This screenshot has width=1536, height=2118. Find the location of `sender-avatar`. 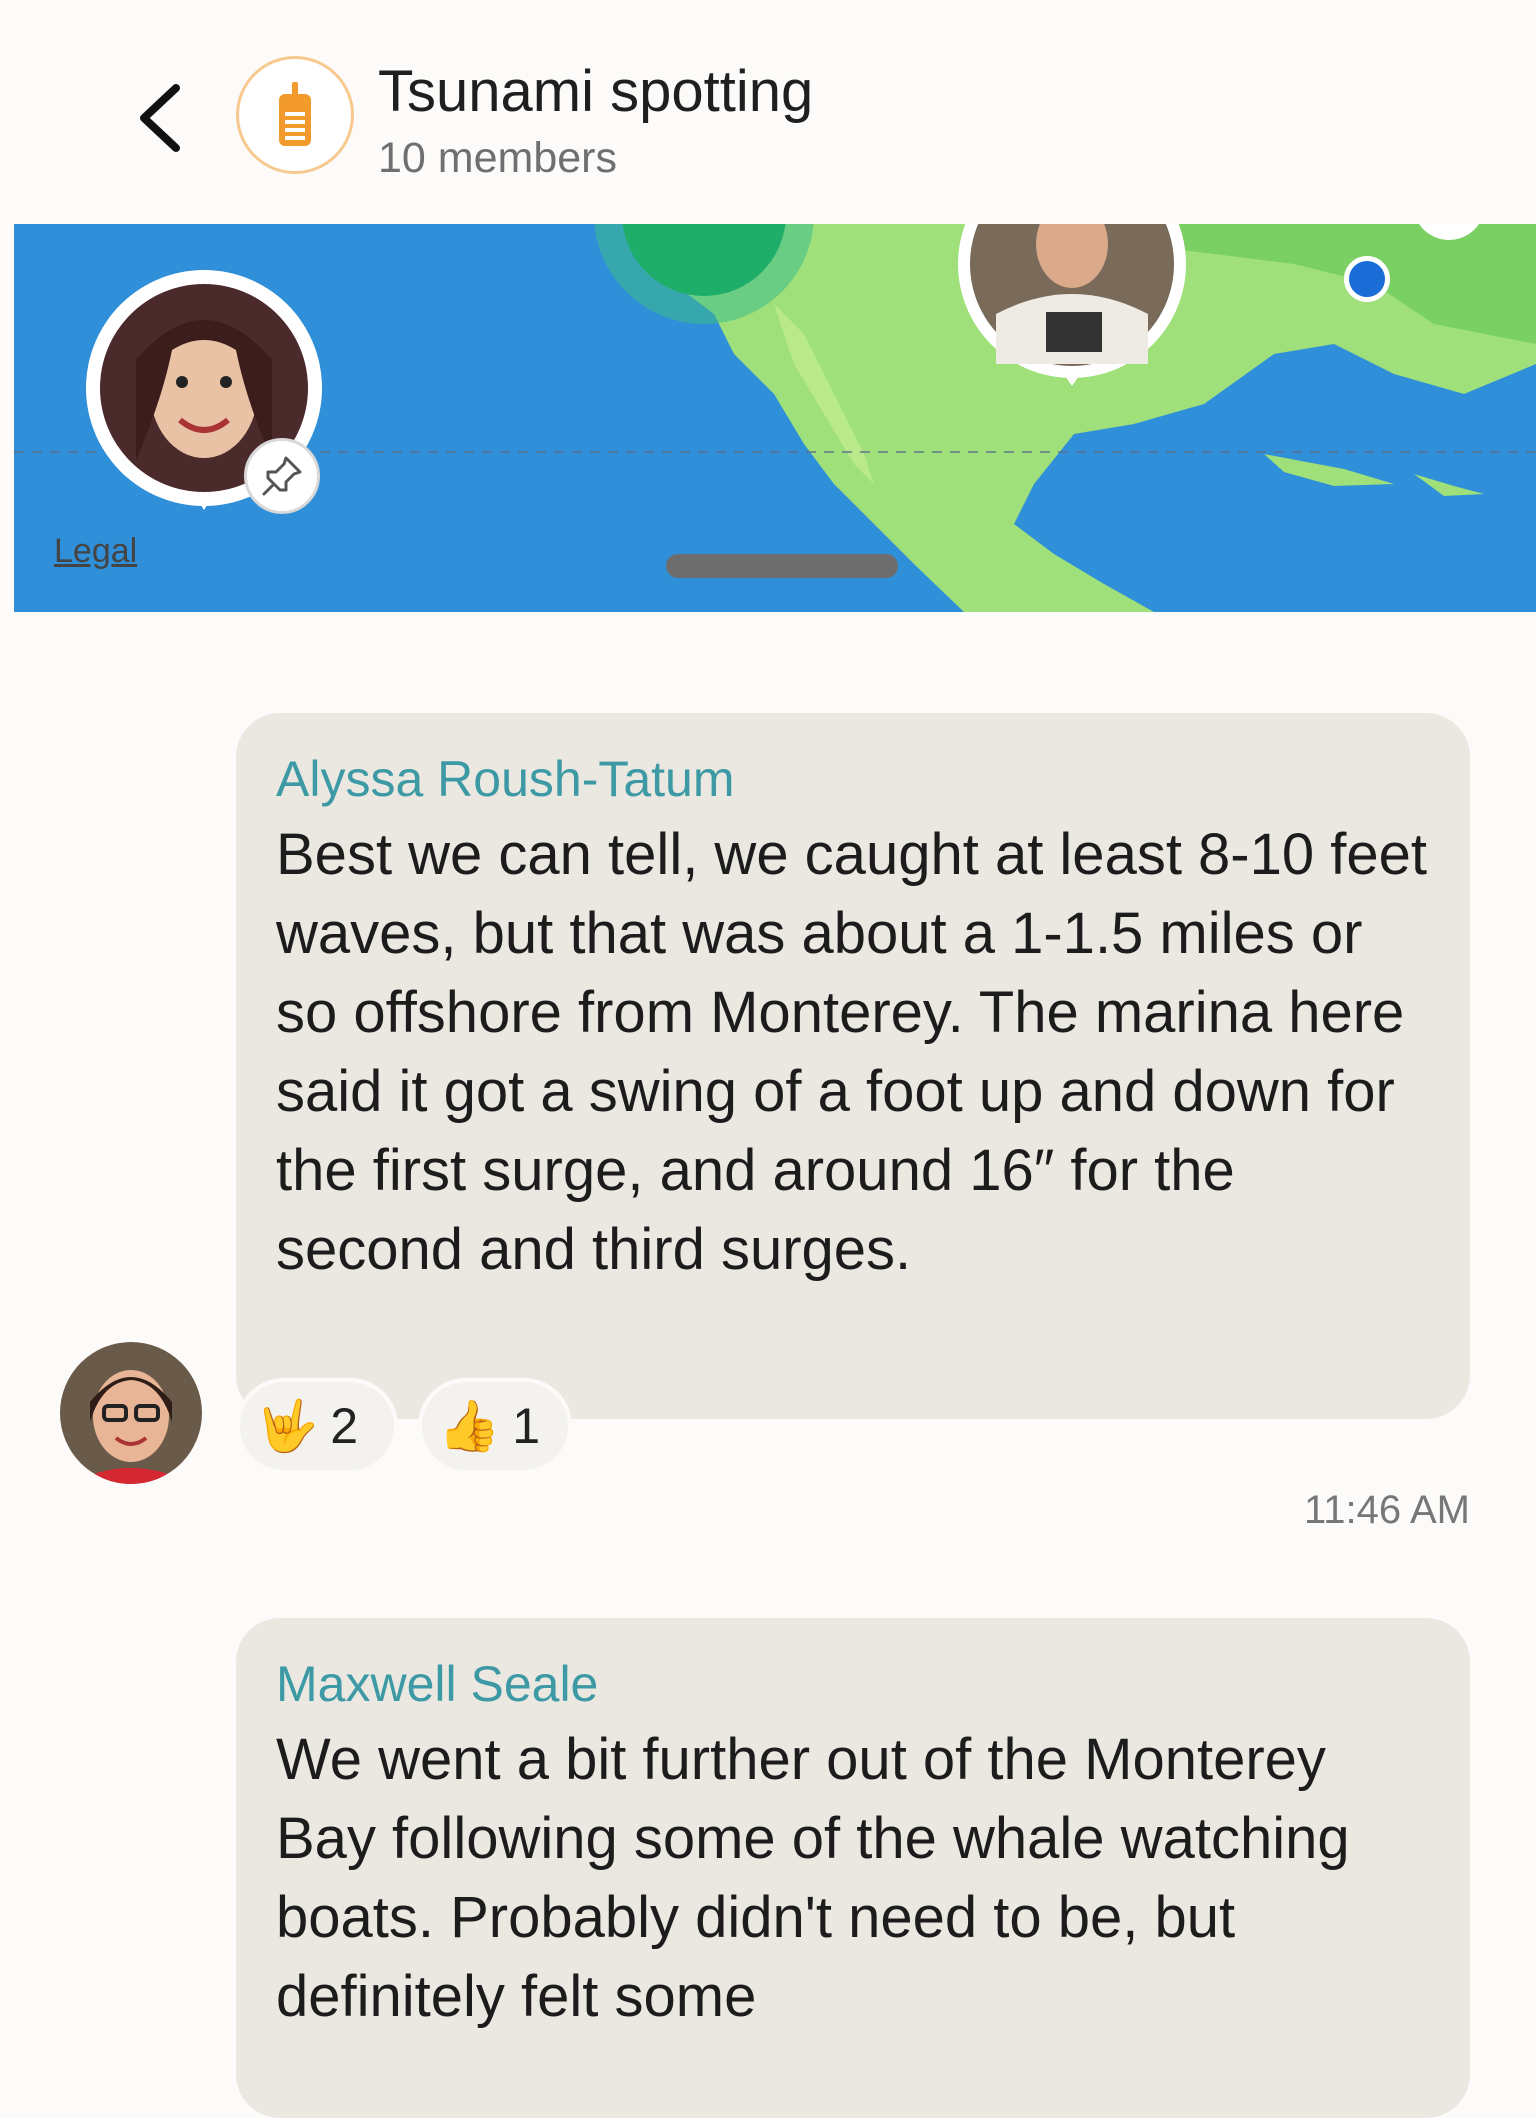

sender-avatar is located at coordinates (131, 1413).